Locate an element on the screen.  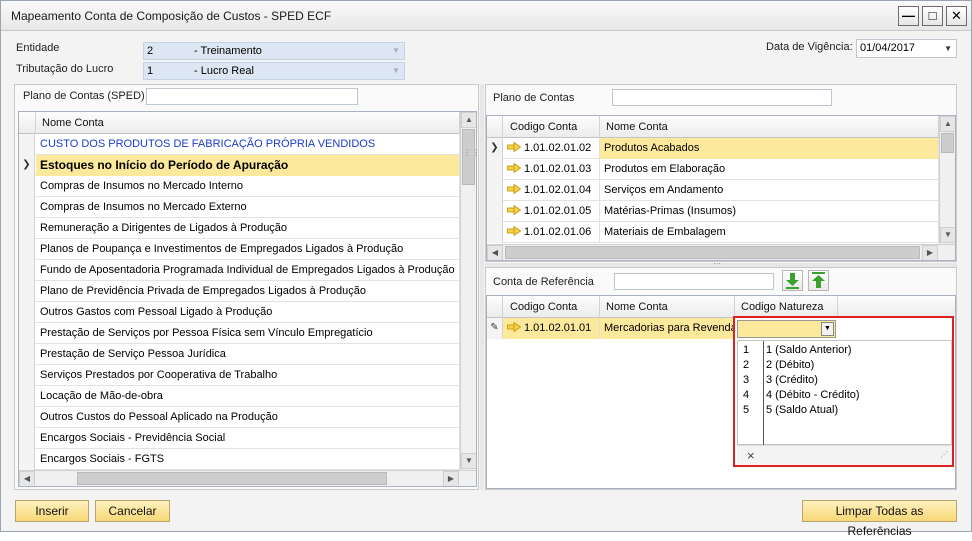
table-row: Prestação de Serviço Pessoa Jurídica is located at coordinates (239, 354).